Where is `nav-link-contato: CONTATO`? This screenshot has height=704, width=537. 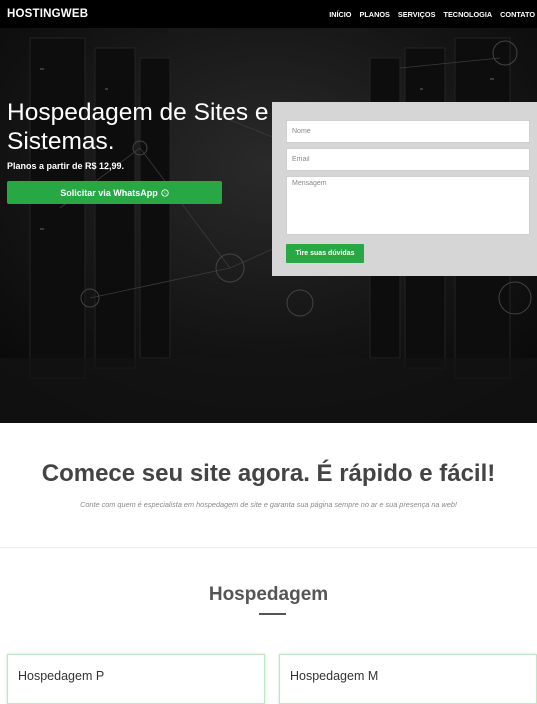 nav-link-contato: CONTATO is located at coordinates (517, 14).